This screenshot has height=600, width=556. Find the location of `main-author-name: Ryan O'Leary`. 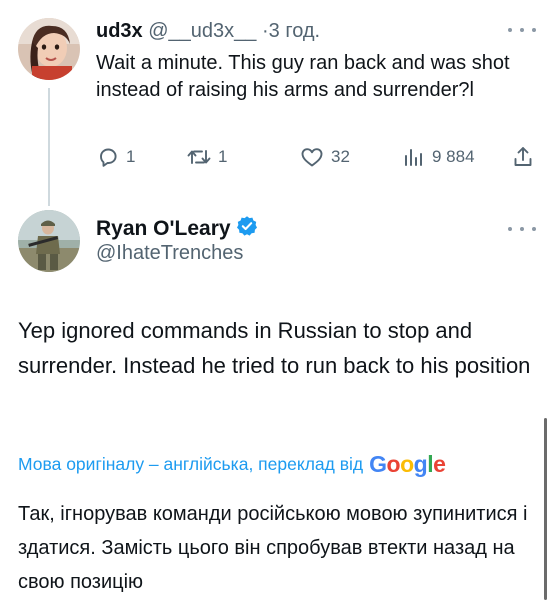

main-author-name: Ryan O'Leary is located at coordinates (163, 229).